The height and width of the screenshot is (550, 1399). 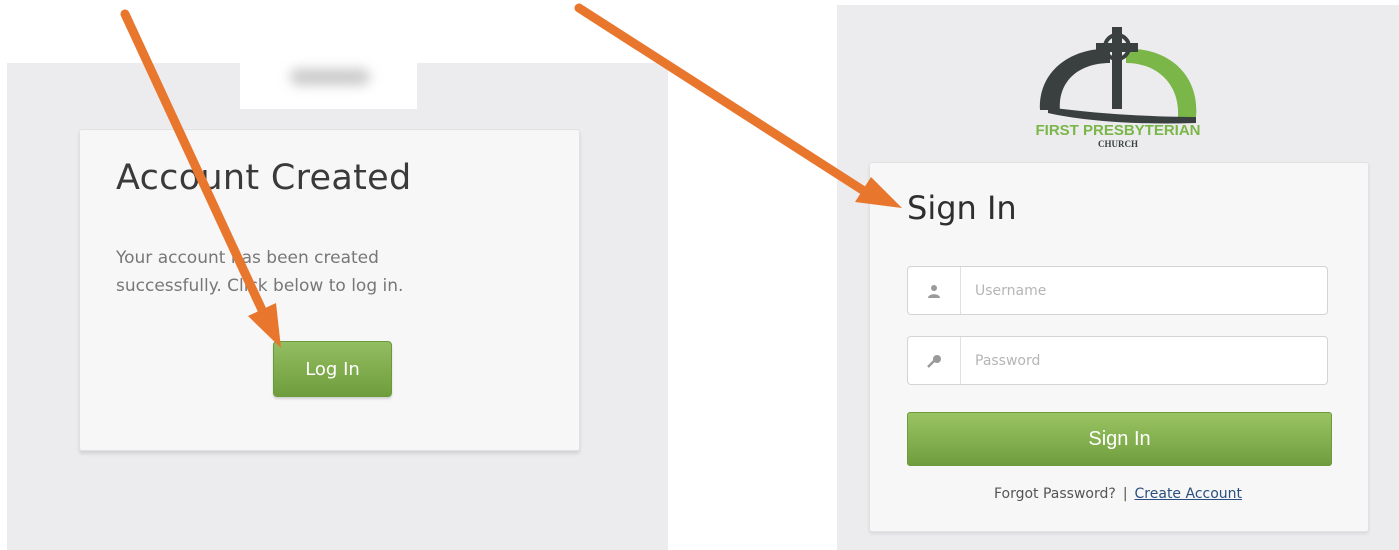 I want to click on logo-subtext: CHURCH, so click(x=1118, y=144).